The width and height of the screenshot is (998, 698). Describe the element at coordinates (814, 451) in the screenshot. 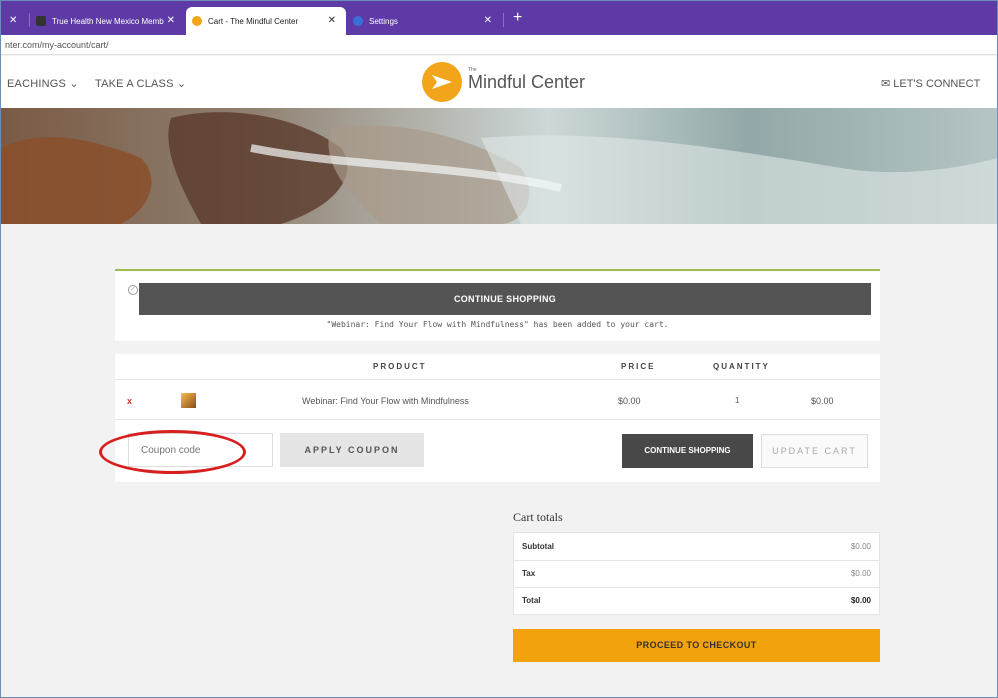

I see `update-cart-button: UPDATE CART` at that location.